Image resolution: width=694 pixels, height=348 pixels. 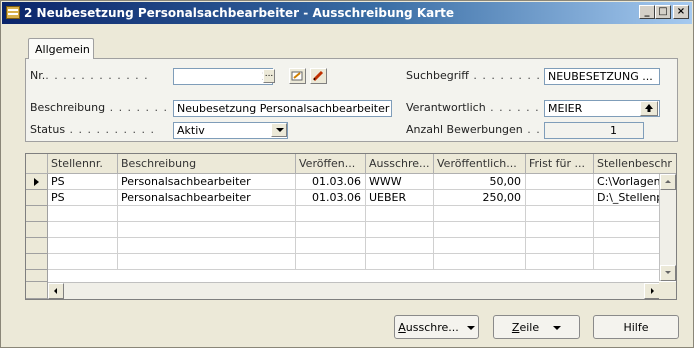 What do you see at coordinates (635, 164) in the screenshot?
I see `col-header-stellenbeschreibung: Stellenbeschr` at bounding box center [635, 164].